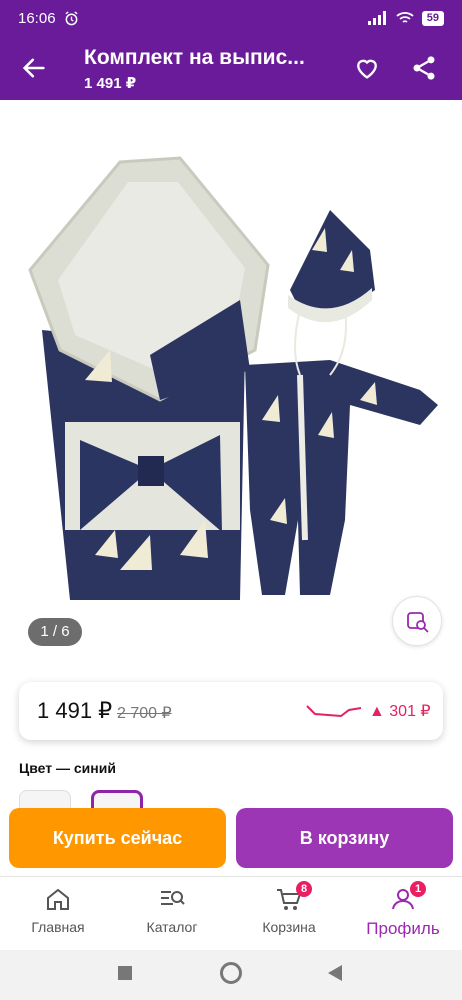 The image size is (462, 1000). What do you see at coordinates (376, 18) in the screenshot?
I see `signal-icon` at bounding box center [376, 18].